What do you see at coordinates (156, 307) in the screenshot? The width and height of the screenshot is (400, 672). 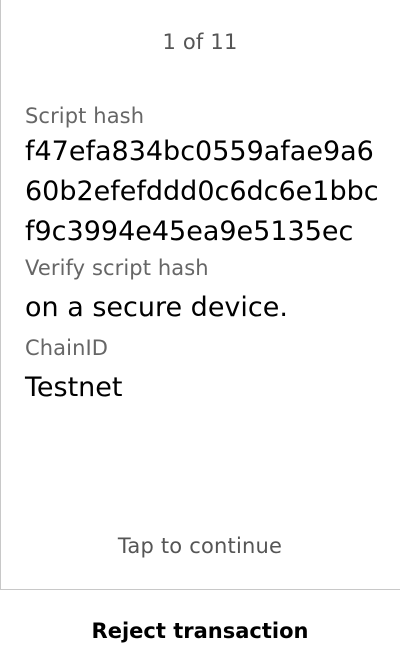 I see `verify-script-hash-value: on a secure device.` at bounding box center [156, 307].